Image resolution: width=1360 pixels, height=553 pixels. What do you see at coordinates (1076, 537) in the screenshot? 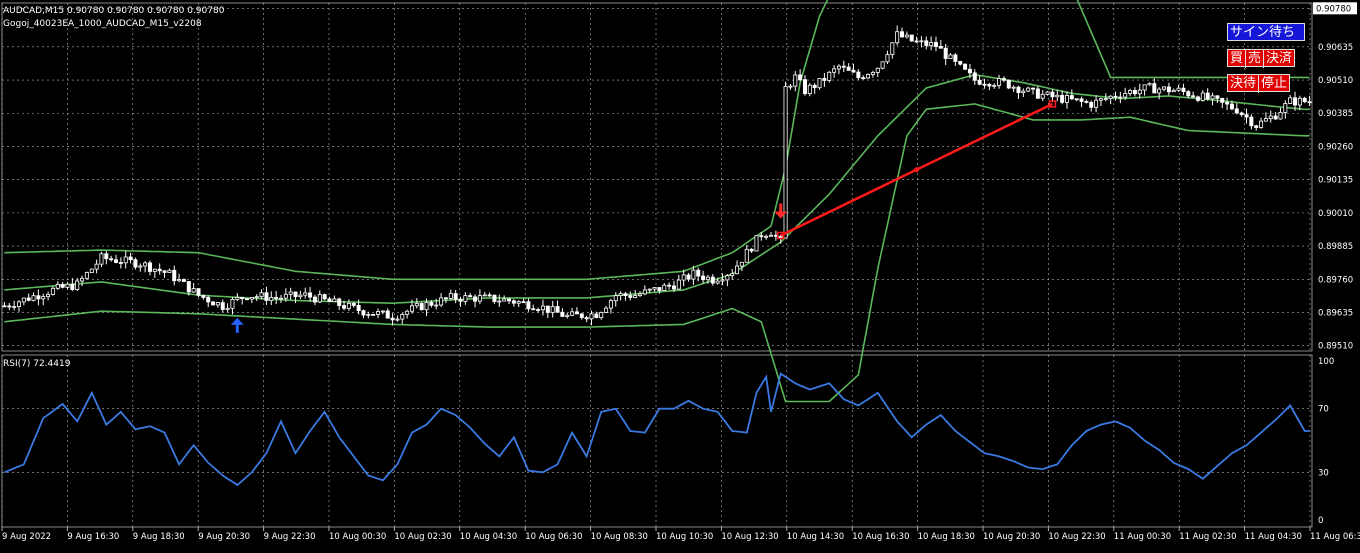
I see `time-axis-label: 10 Aug 22:30` at bounding box center [1076, 537].